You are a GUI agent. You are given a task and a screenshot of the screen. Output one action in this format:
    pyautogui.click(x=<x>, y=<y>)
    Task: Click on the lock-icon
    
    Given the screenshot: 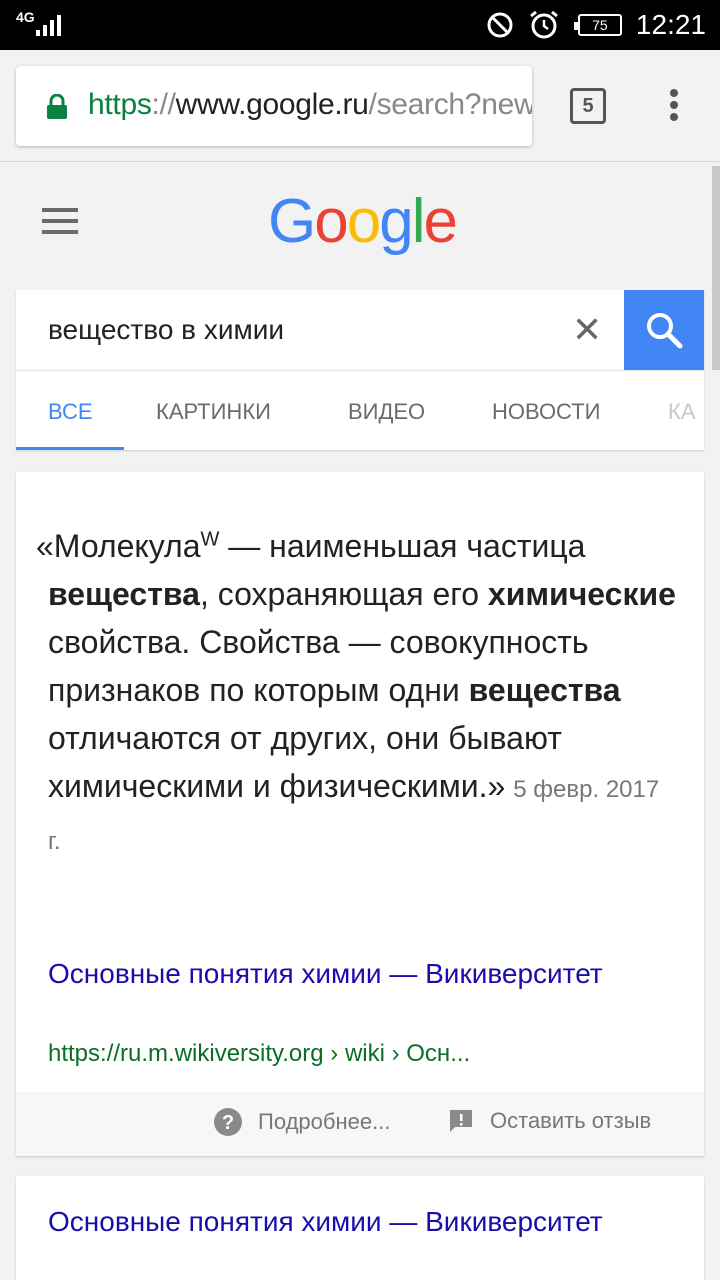 What is the action you would take?
    pyautogui.click(x=57, y=106)
    